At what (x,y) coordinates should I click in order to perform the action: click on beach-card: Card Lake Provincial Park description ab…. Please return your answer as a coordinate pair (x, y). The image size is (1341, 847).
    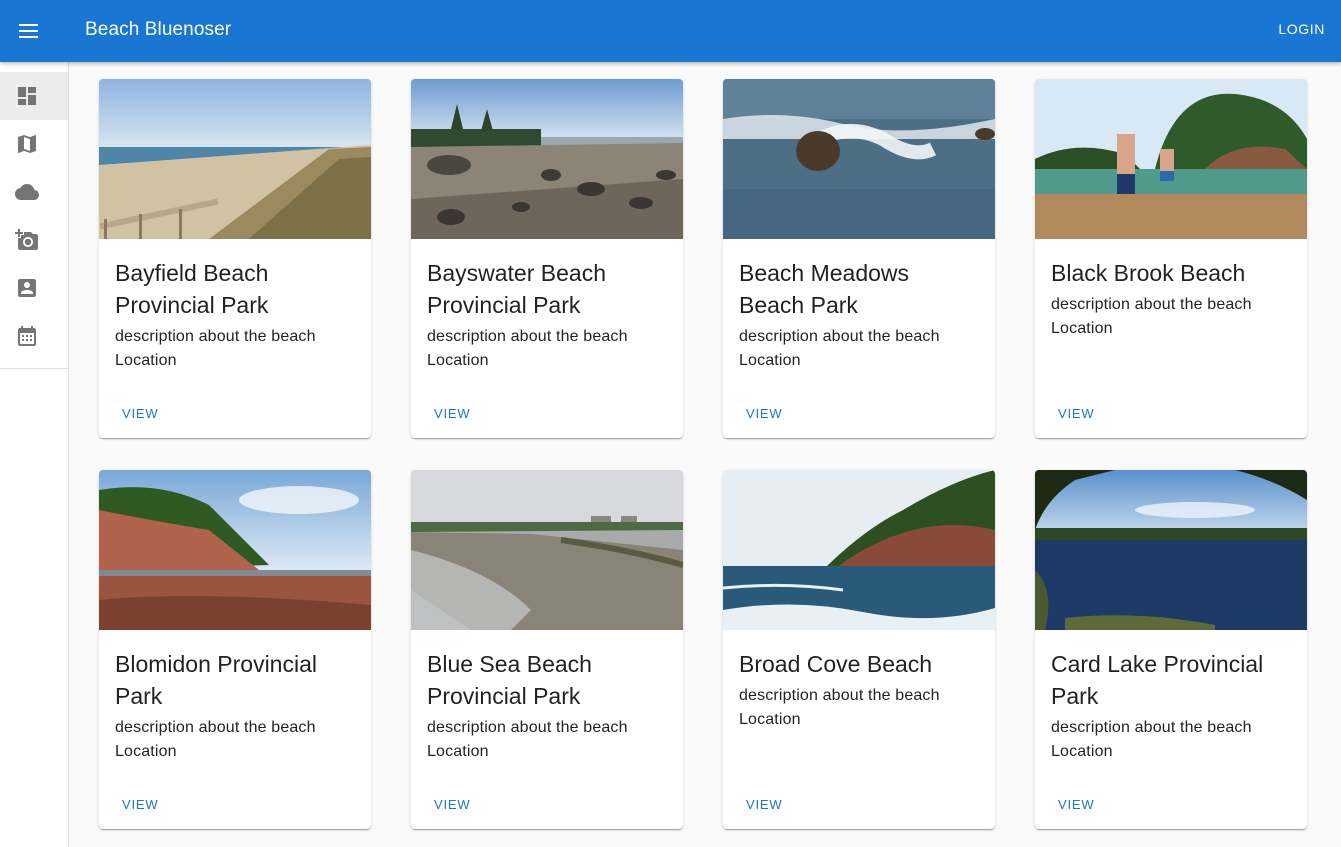
    Looking at the image, I should click on (1171, 649).